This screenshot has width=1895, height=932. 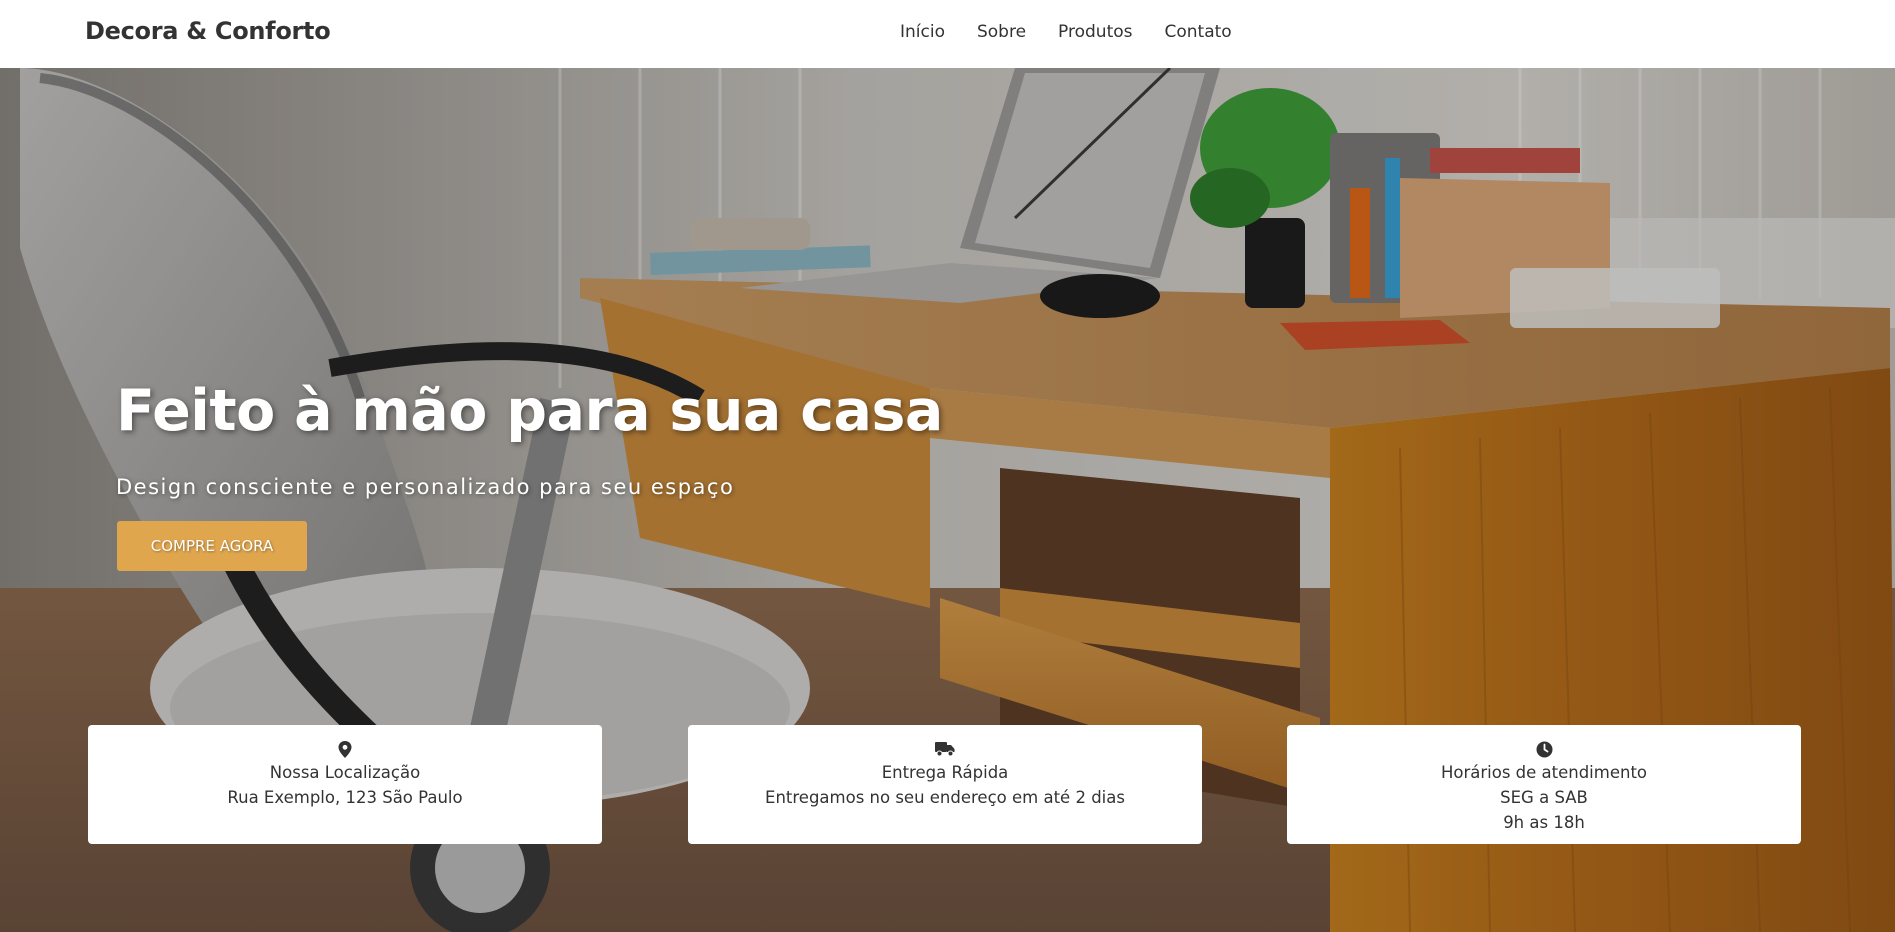 What do you see at coordinates (1095, 32) in the screenshot?
I see `nav-link-produtos: Produtos` at bounding box center [1095, 32].